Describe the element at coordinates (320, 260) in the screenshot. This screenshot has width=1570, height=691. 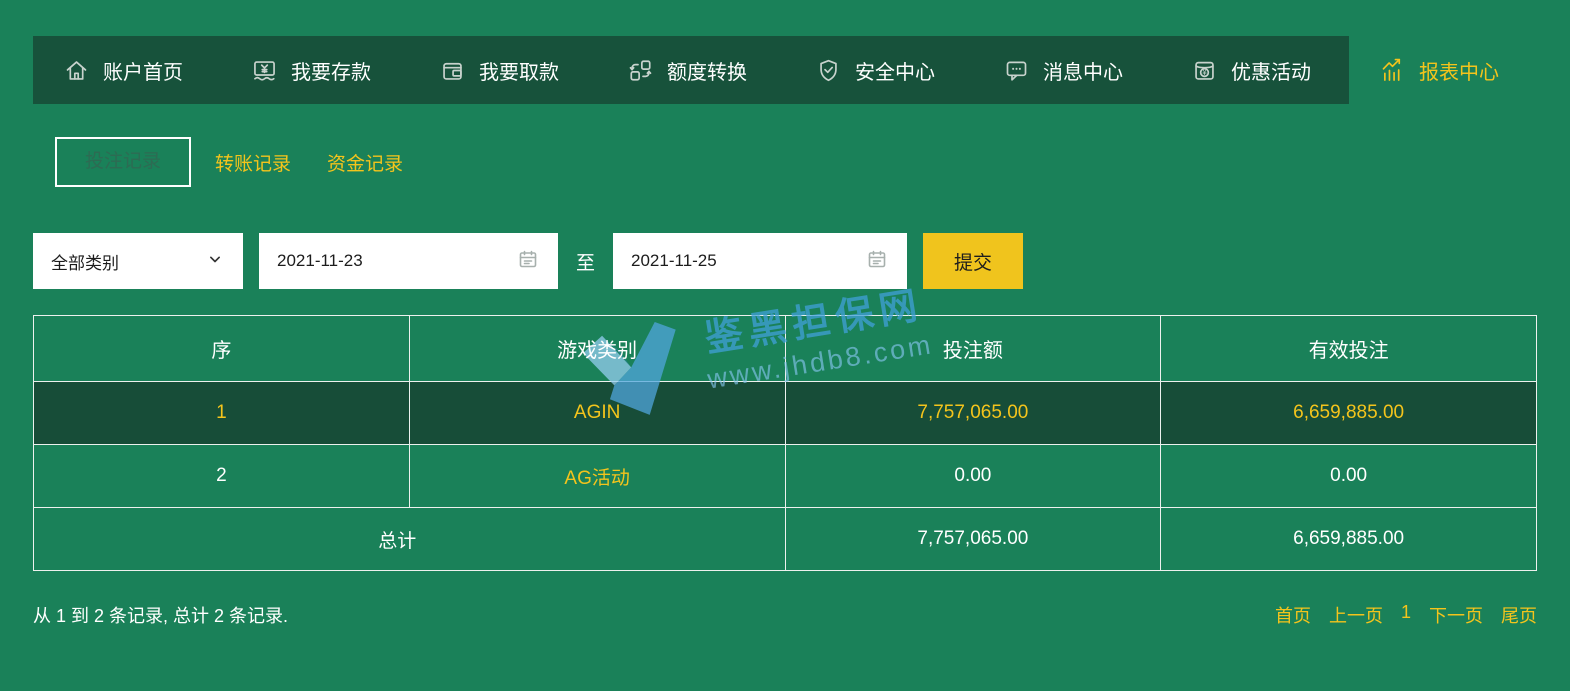
I see `date-from-value: 2021-11-23` at that location.